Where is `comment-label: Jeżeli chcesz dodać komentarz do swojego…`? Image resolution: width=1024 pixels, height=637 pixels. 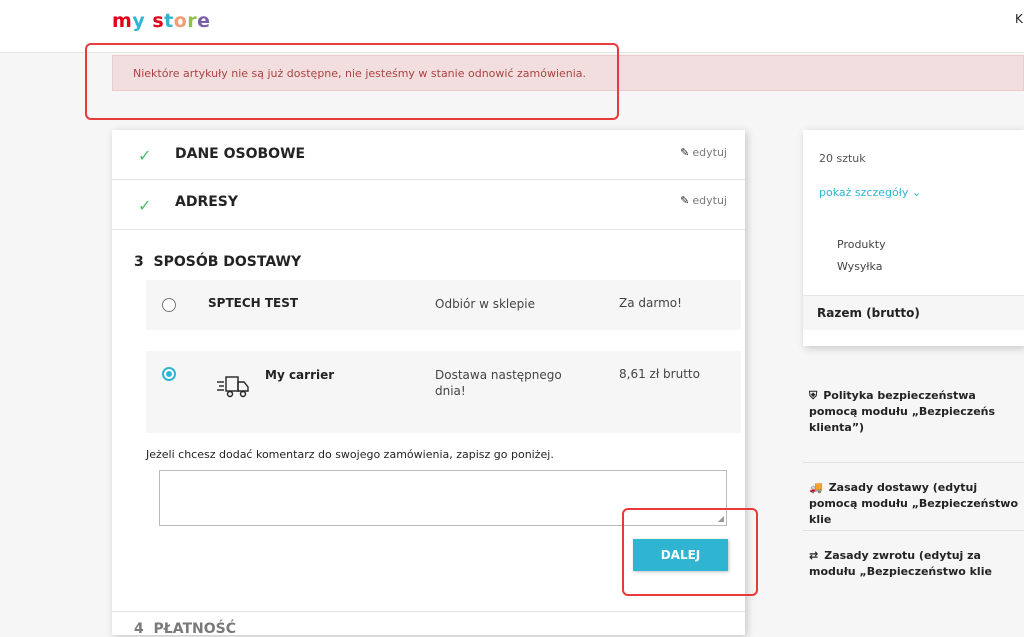
comment-label: Jeżeli chcesz dodać komentarz do swojego… is located at coordinates (350, 454).